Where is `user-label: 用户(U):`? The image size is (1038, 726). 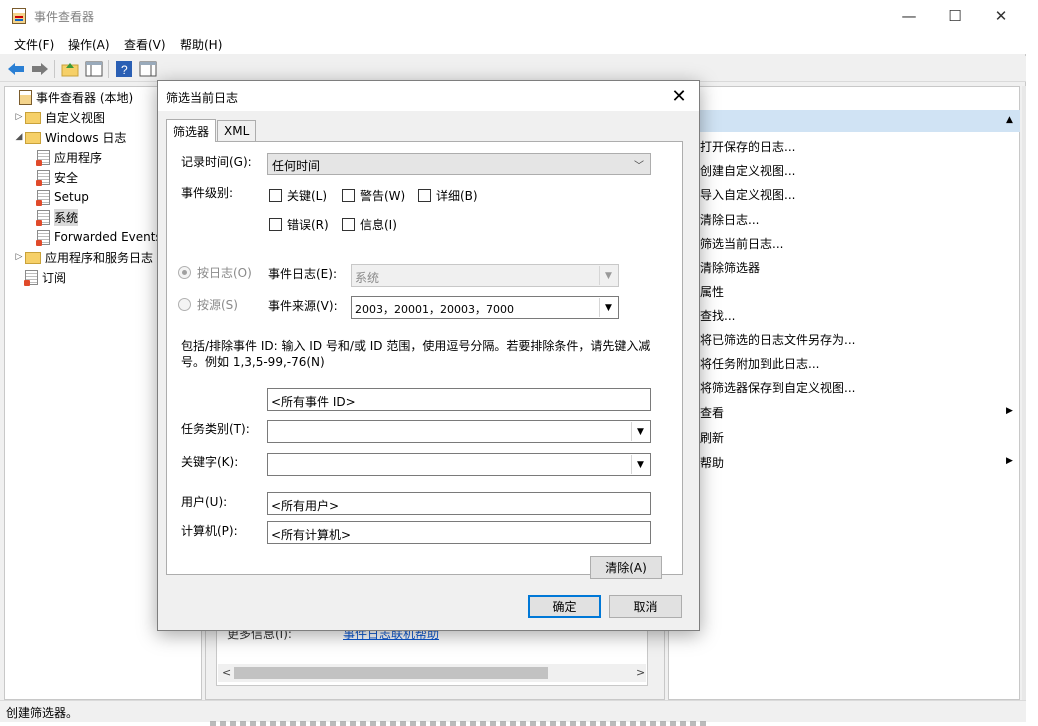 user-label: 用户(U): is located at coordinates (204, 502).